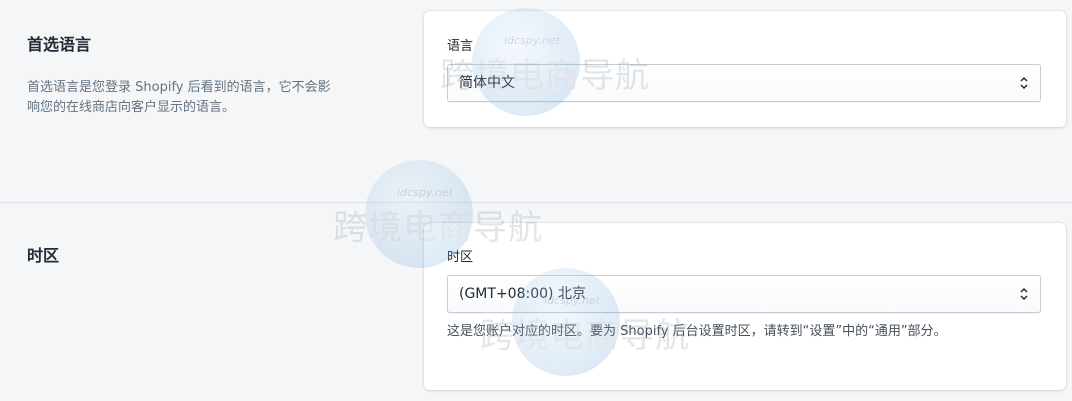  I want to click on language-select-value: 简体中文, so click(487, 83).